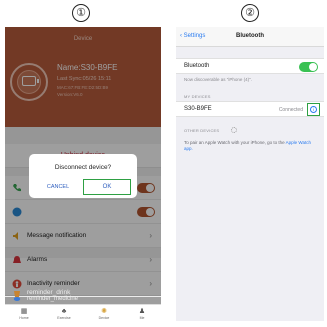 Image resolution: width=327 pixels, height=327 pixels. What do you see at coordinates (250, 13) in the screenshot?
I see `step-two-label: ②` at bounding box center [250, 13].